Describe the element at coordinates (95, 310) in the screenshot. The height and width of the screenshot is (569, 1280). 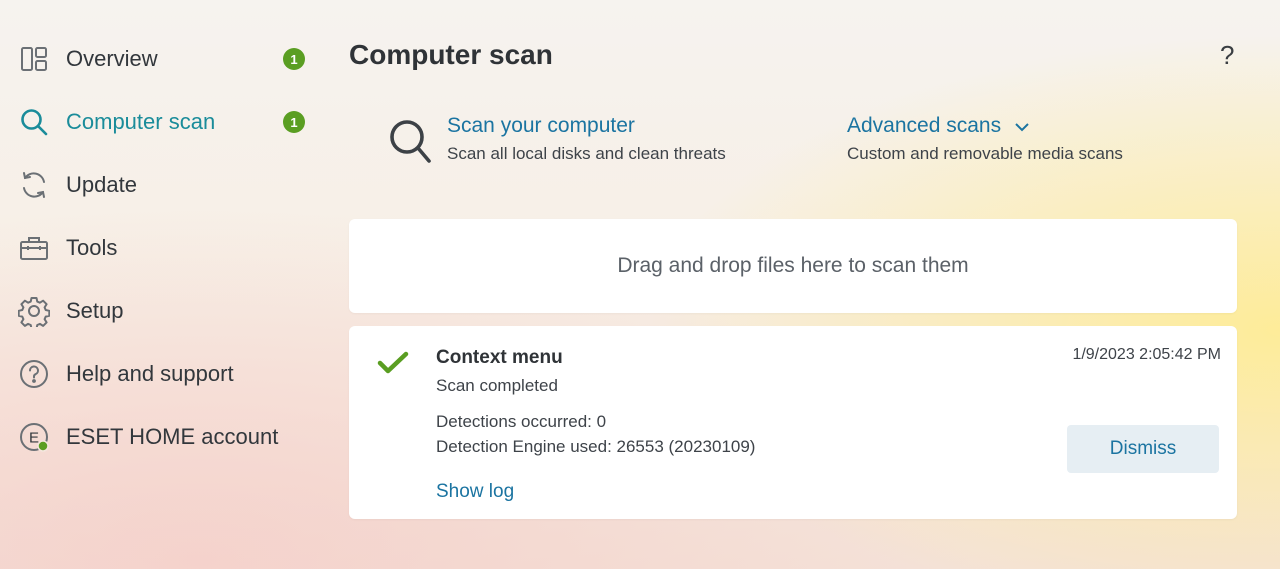
I see `sidebar-item-label: Setup` at that location.